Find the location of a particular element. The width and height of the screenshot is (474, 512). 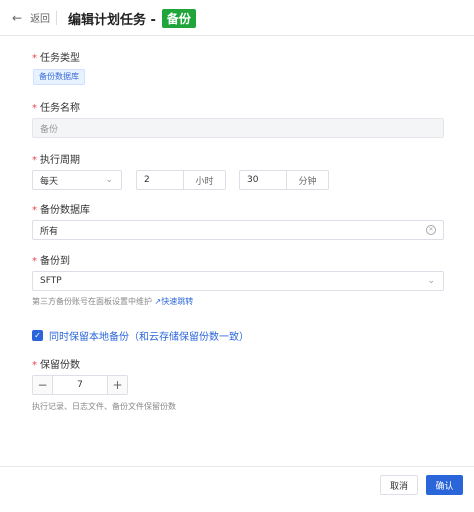

hours-input: 2 小时 is located at coordinates (181, 180).